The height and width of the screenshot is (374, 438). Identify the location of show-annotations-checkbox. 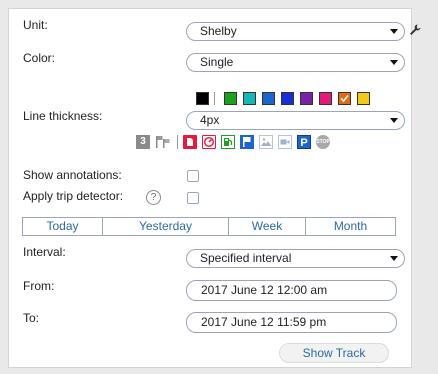
(193, 176).